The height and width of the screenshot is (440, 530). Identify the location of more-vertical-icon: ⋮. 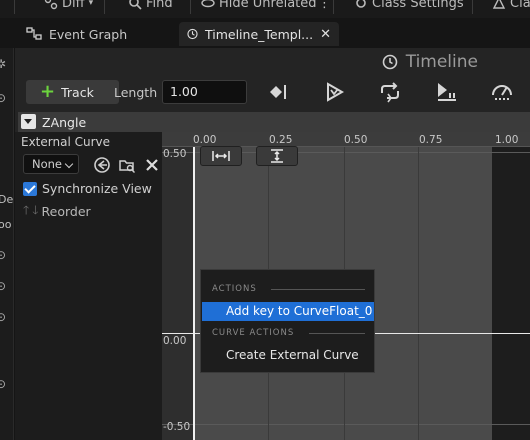
(324, 5).